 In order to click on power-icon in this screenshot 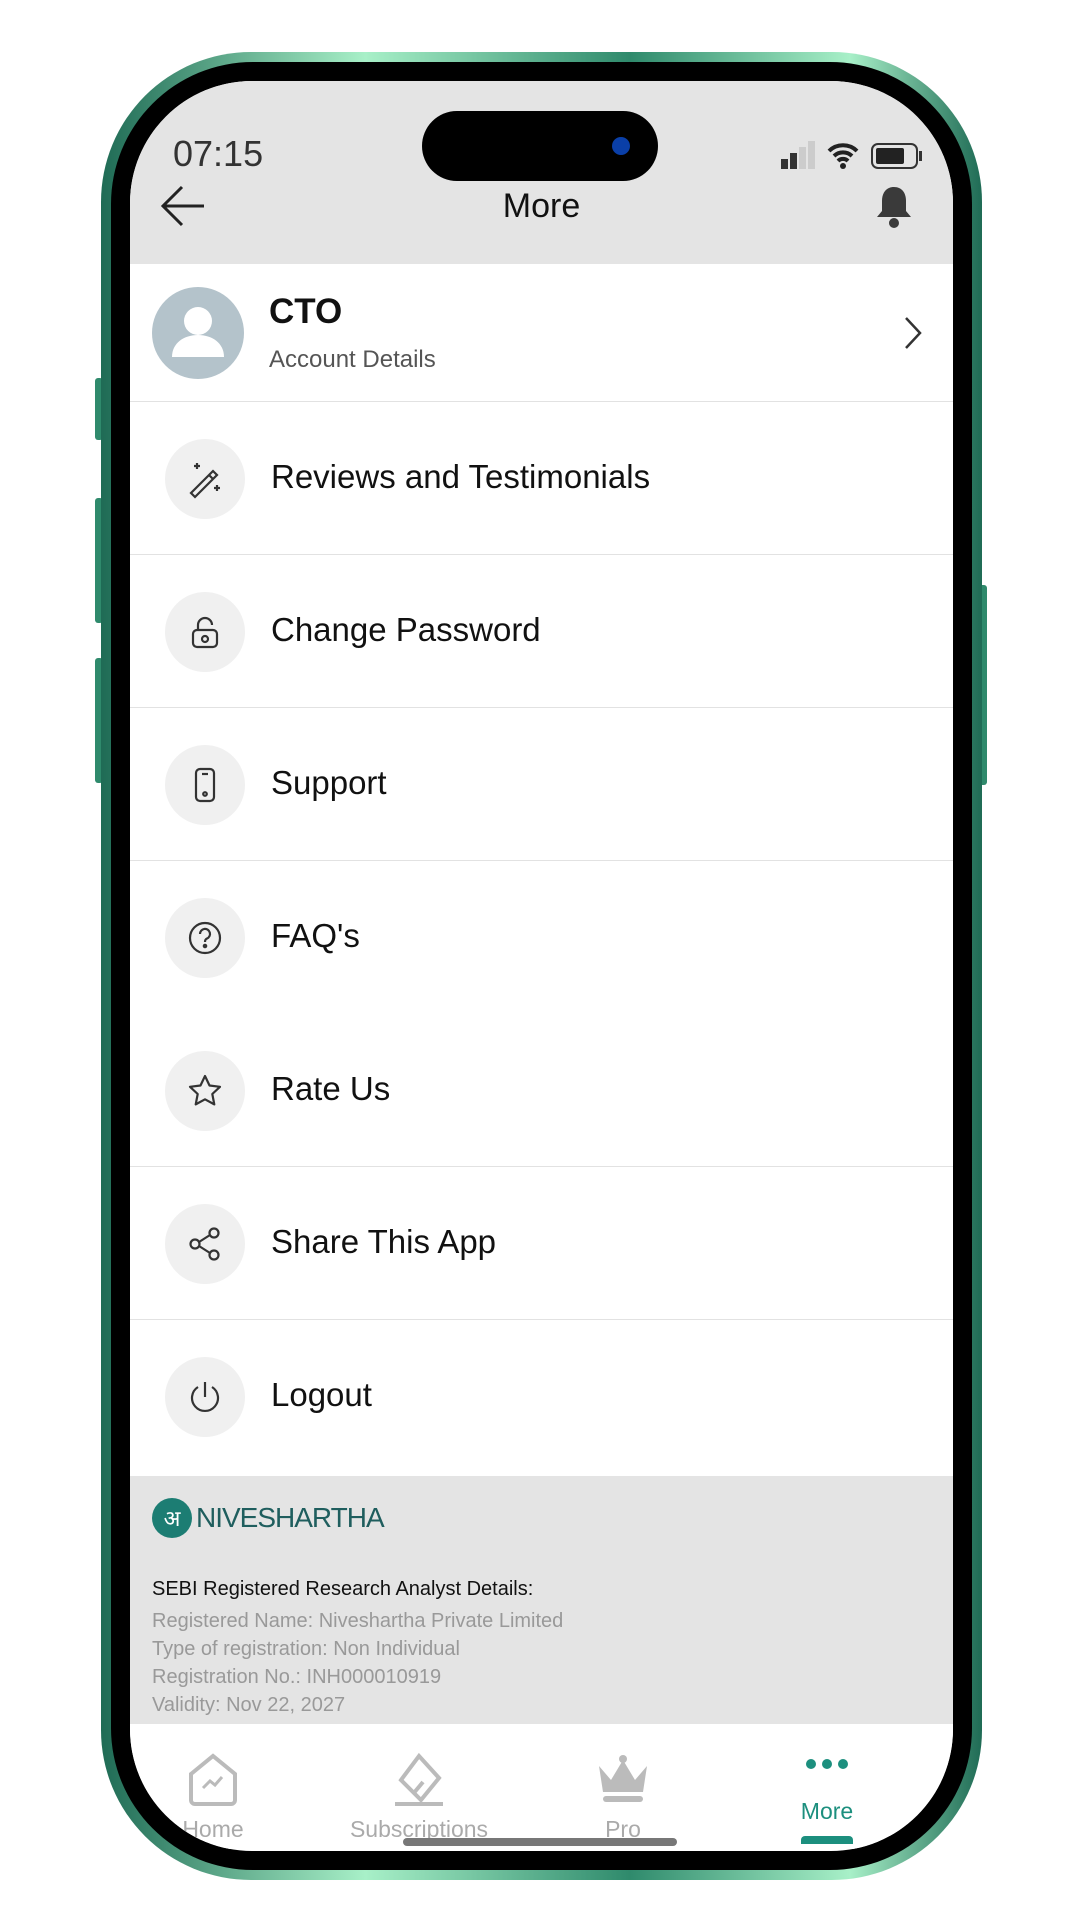, I will do `click(205, 1397)`.